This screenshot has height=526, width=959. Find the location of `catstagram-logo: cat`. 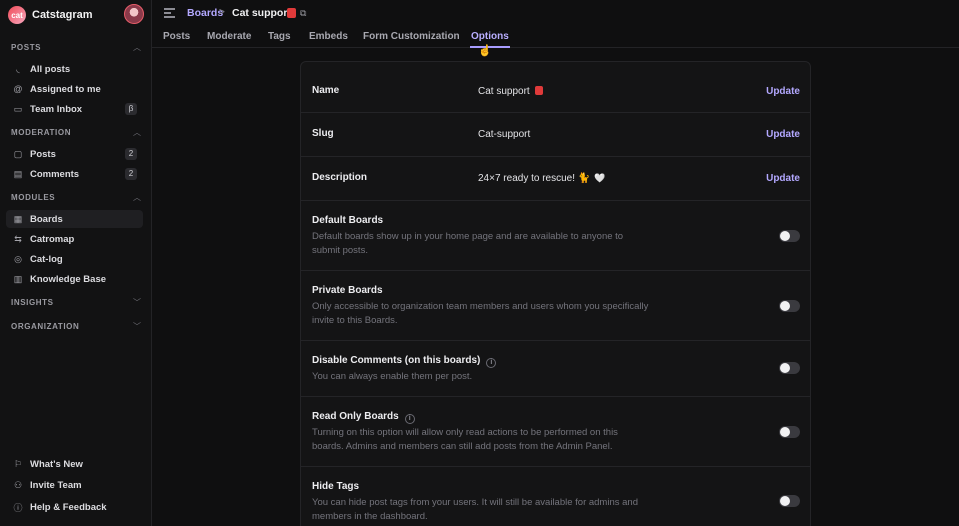

catstagram-logo: cat is located at coordinates (17, 15).